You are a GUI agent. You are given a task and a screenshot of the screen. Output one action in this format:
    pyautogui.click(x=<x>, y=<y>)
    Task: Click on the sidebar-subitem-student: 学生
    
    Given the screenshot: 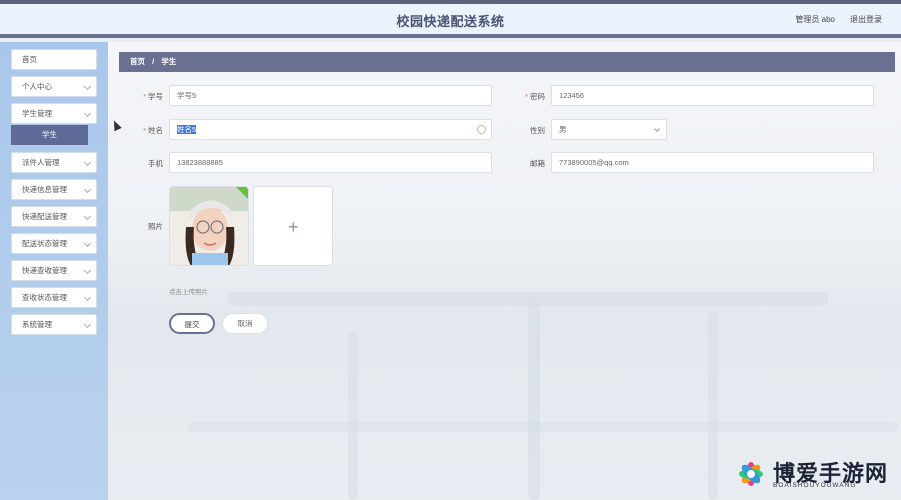 What is the action you would take?
    pyautogui.click(x=49, y=135)
    